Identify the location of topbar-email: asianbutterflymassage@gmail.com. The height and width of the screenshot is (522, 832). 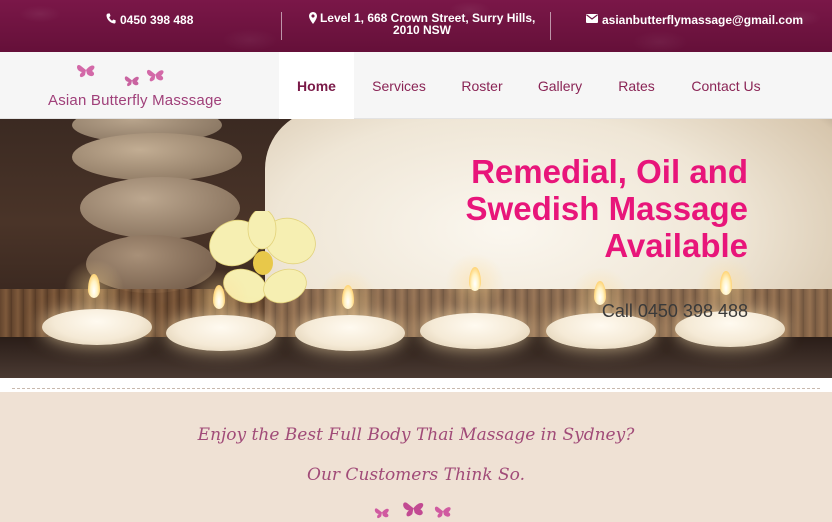
(694, 20).